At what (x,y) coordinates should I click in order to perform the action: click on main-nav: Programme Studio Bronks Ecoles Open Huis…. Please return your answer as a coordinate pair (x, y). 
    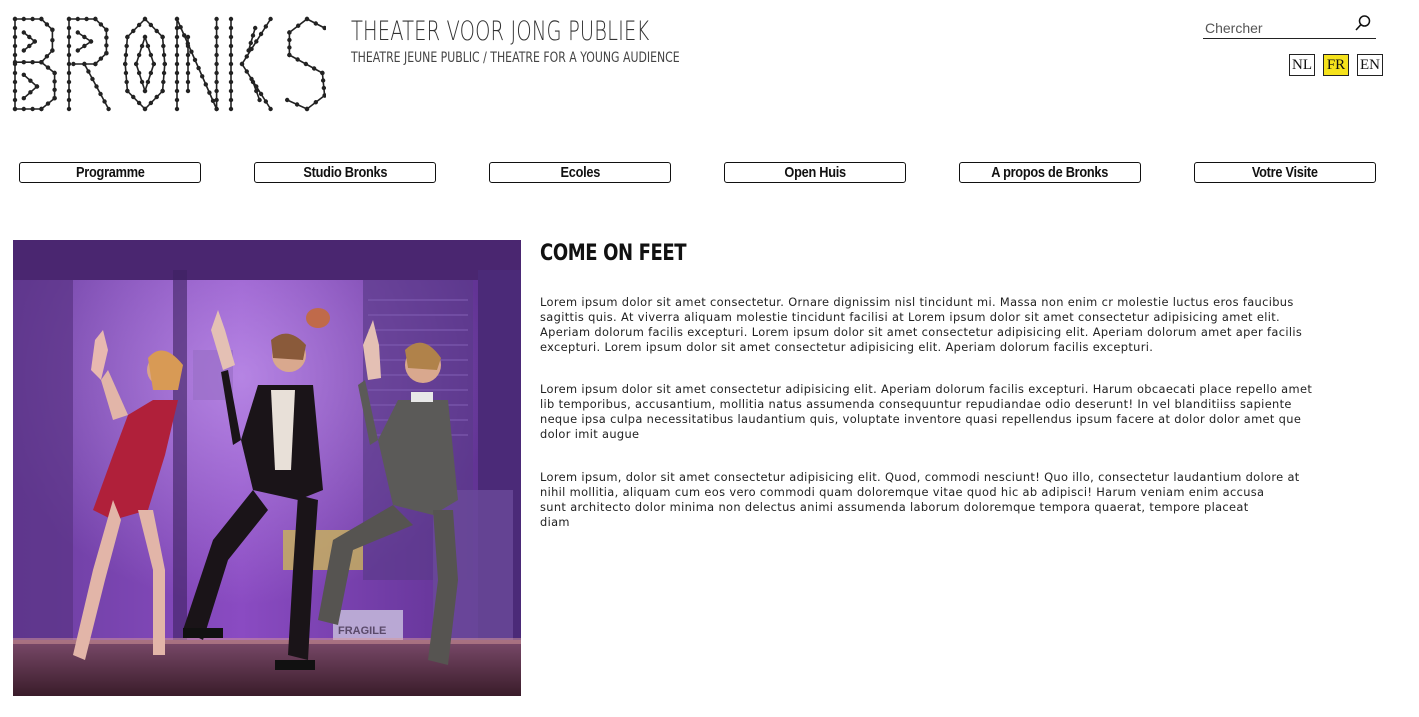
    Looking at the image, I should click on (709, 173).